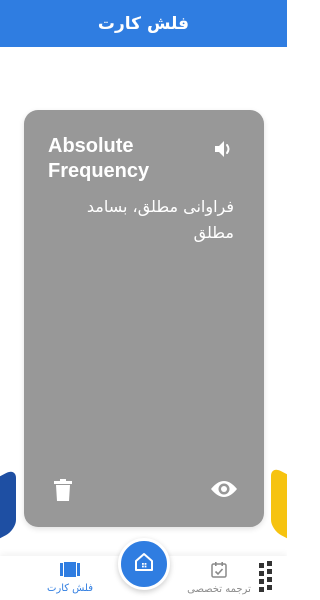 The width and height of the screenshot is (320, 600). What do you see at coordinates (70, 588) in the screenshot?
I see `nav-item-label: فلش کارت` at bounding box center [70, 588].